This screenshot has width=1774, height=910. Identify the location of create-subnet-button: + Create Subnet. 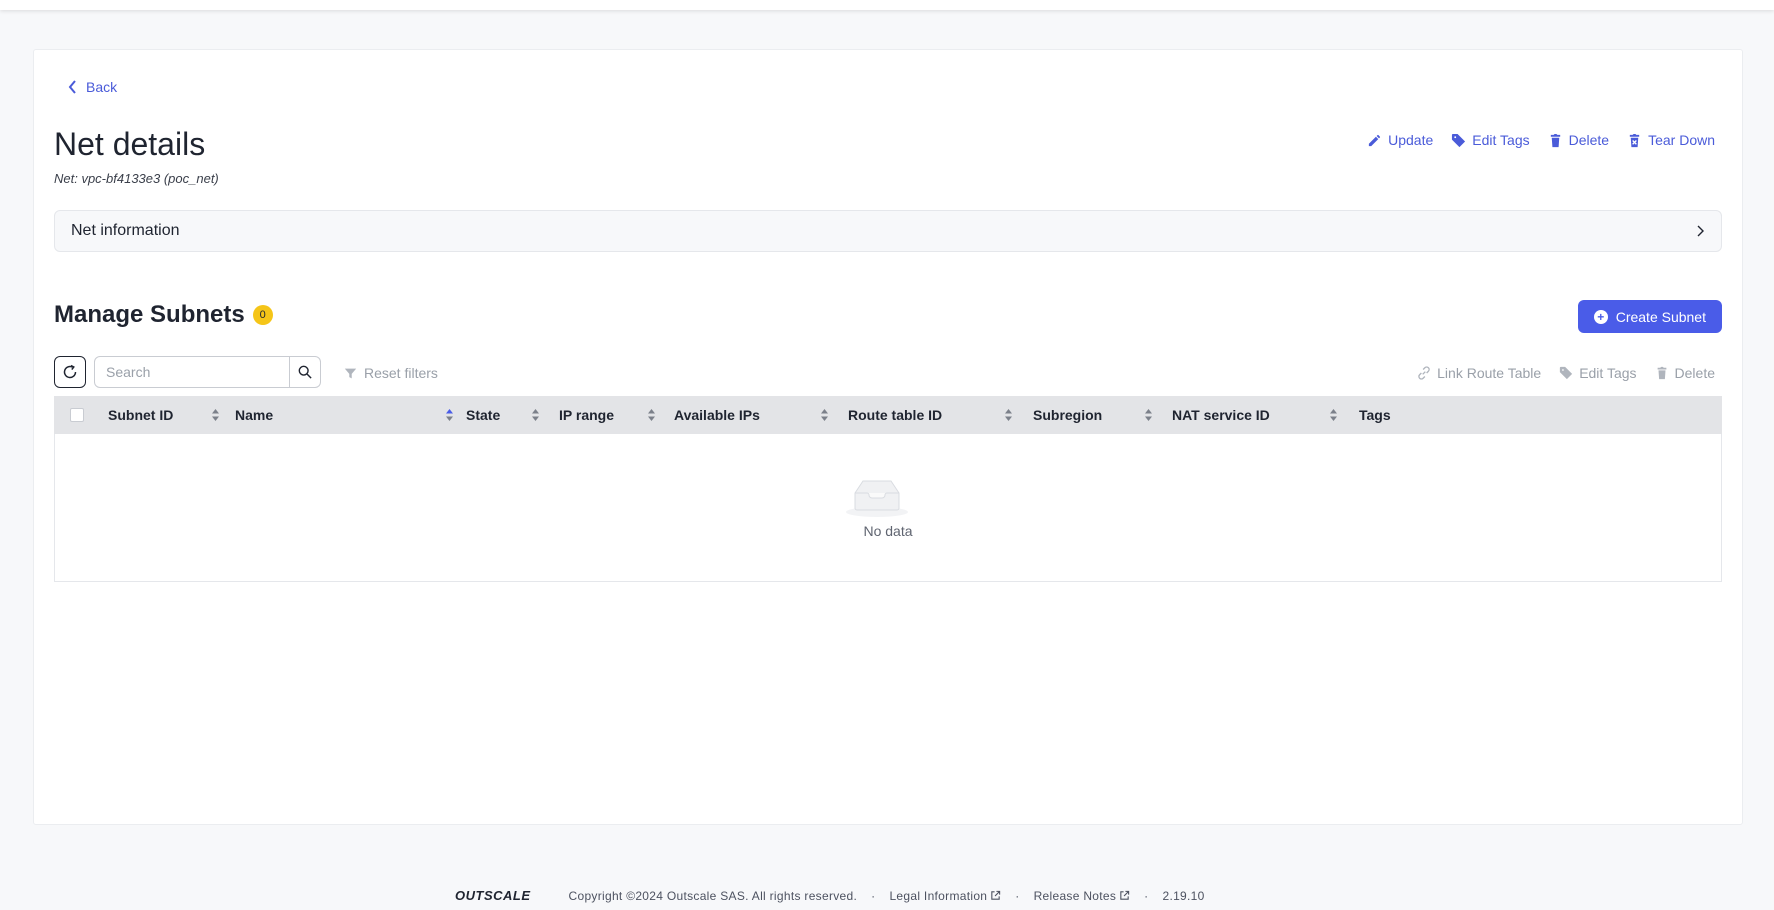
(1649, 316).